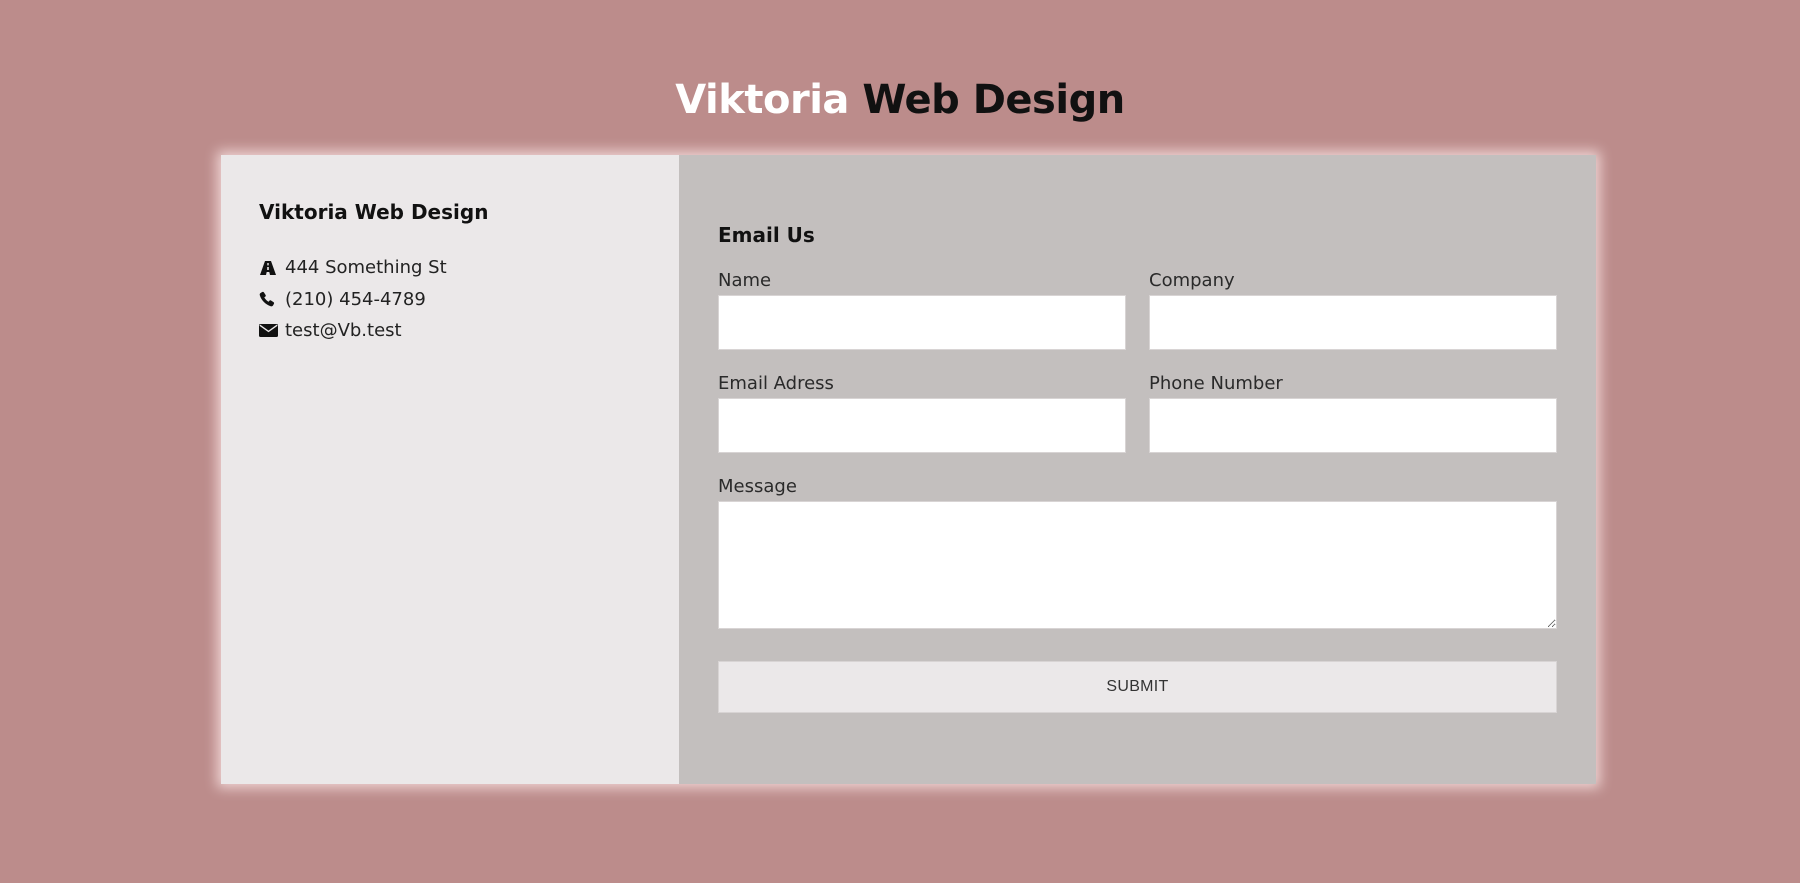  I want to click on email-field: Email Adress, so click(922, 413).